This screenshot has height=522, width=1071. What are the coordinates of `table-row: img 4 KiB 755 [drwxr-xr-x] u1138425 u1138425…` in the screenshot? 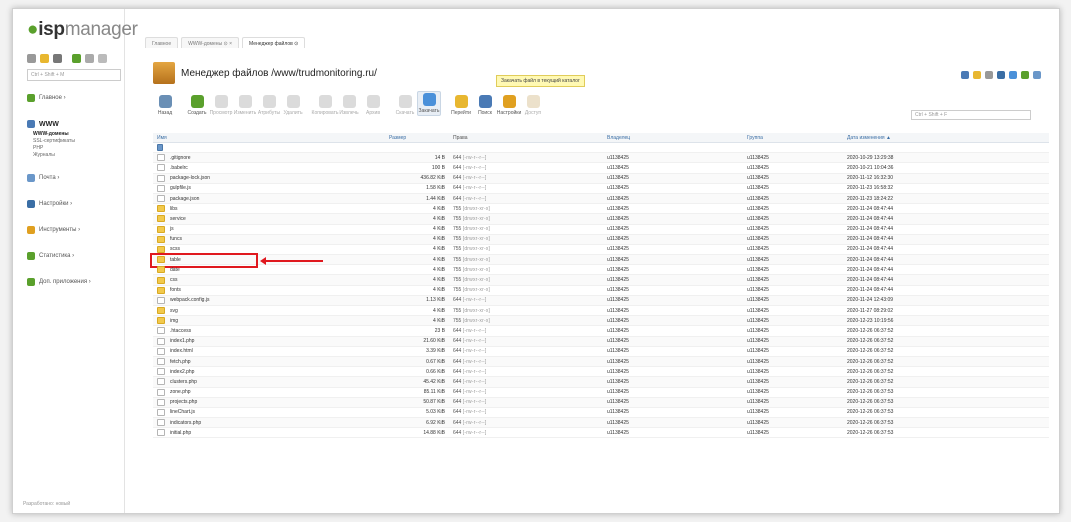 It's located at (601, 321).